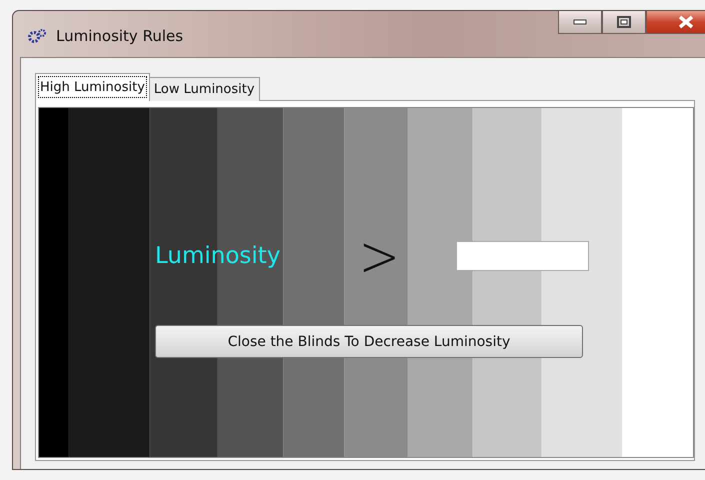  Describe the element at coordinates (204, 89) in the screenshot. I see `tab: Low Luminosity` at that location.